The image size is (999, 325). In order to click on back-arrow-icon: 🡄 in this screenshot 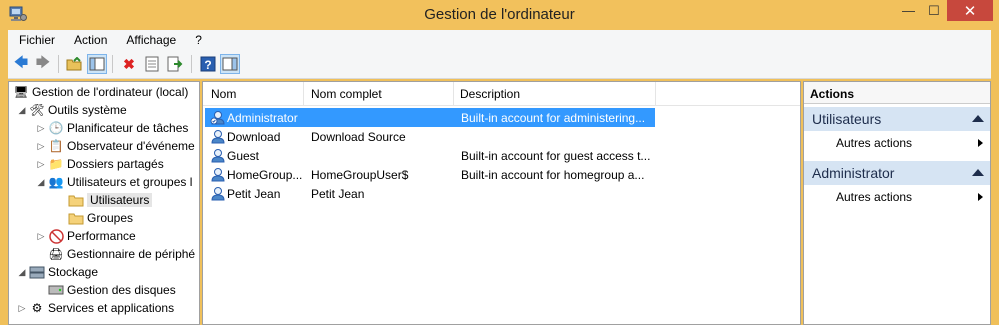, I will do `click(21, 64)`.